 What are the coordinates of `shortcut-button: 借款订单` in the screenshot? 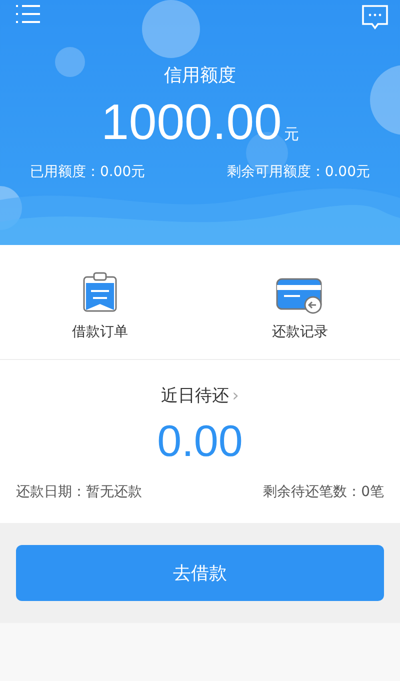 It's located at (100, 301).